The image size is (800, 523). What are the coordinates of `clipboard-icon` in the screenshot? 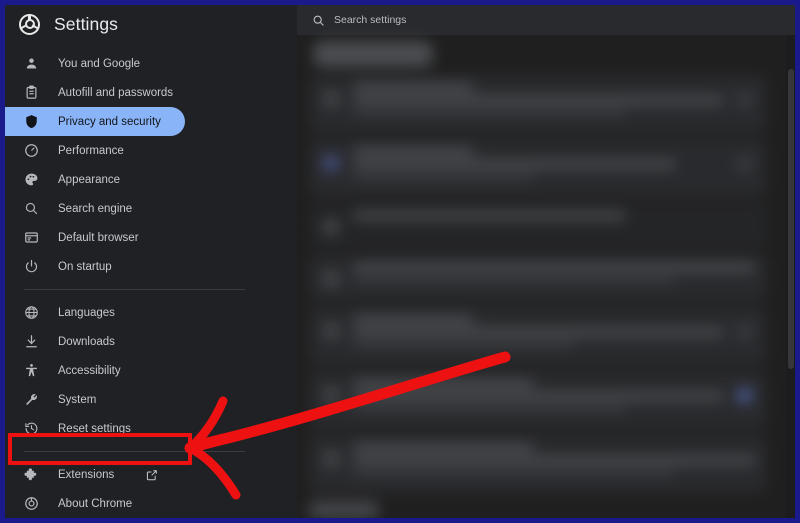 It's located at (31, 92).